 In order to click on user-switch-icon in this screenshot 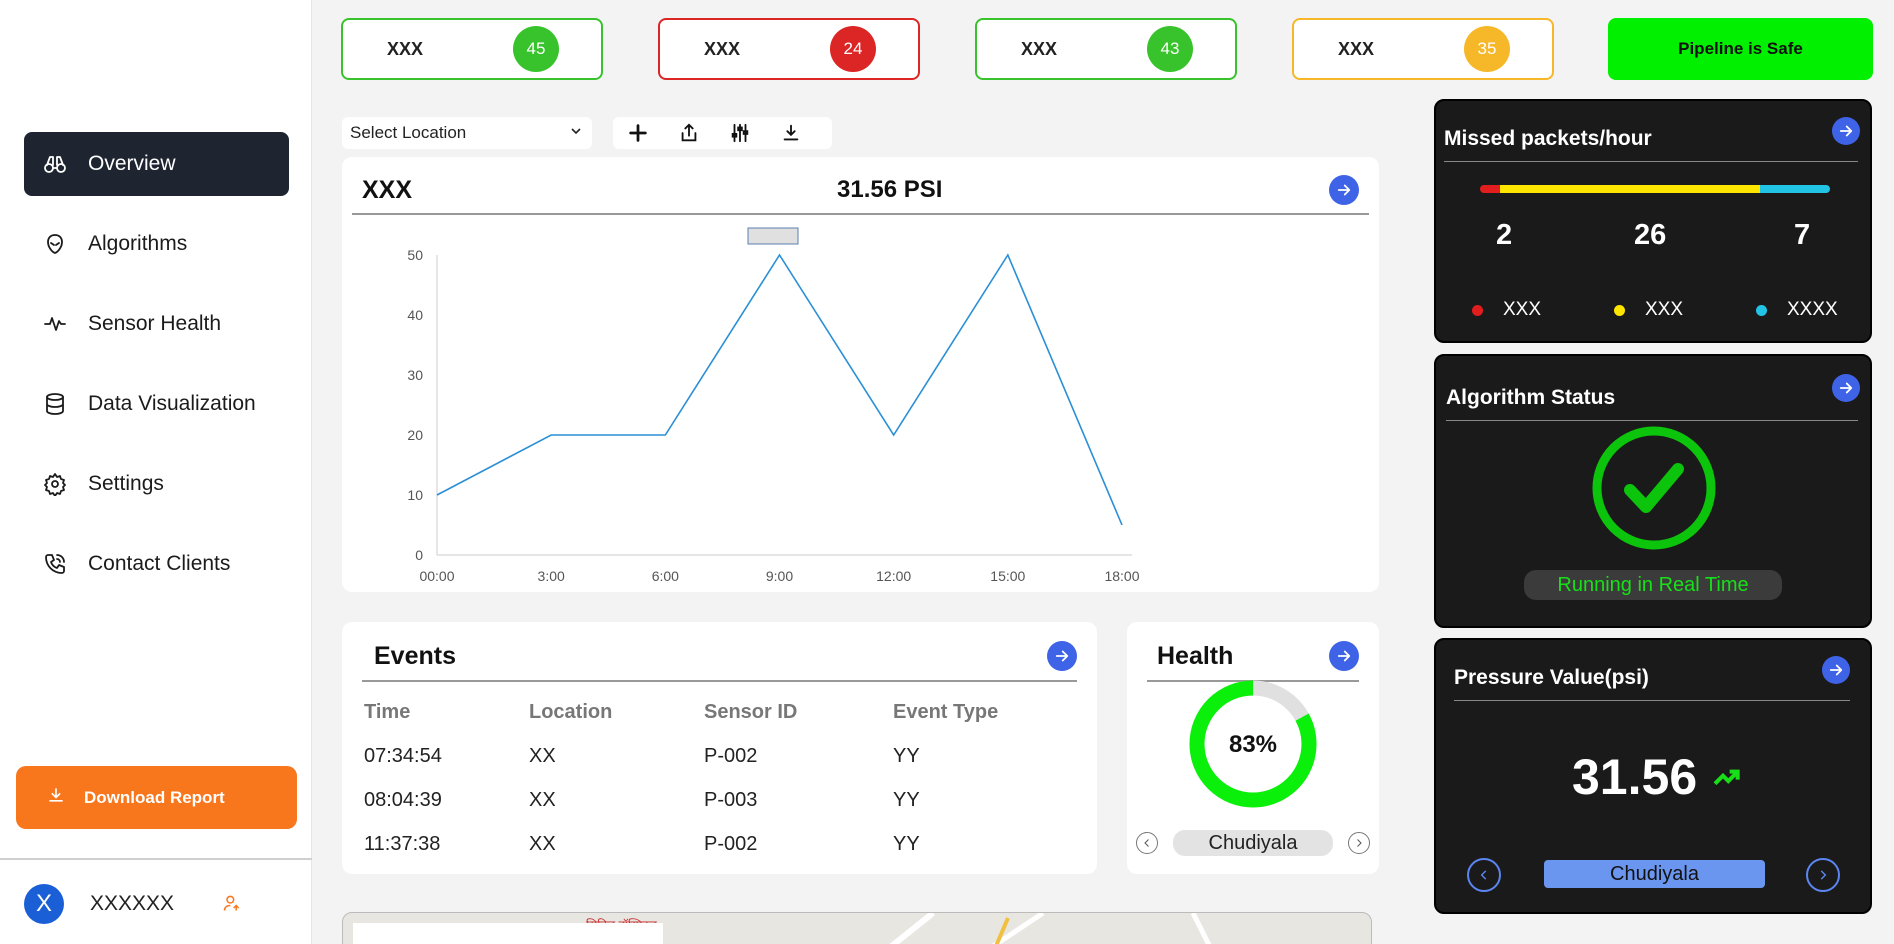, I will do `click(233, 904)`.